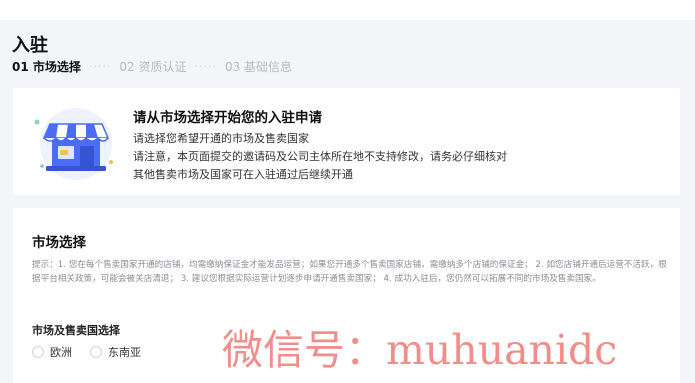  Describe the element at coordinates (59, 243) in the screenshot. I see `market-section-title: 市场选择` at that location.